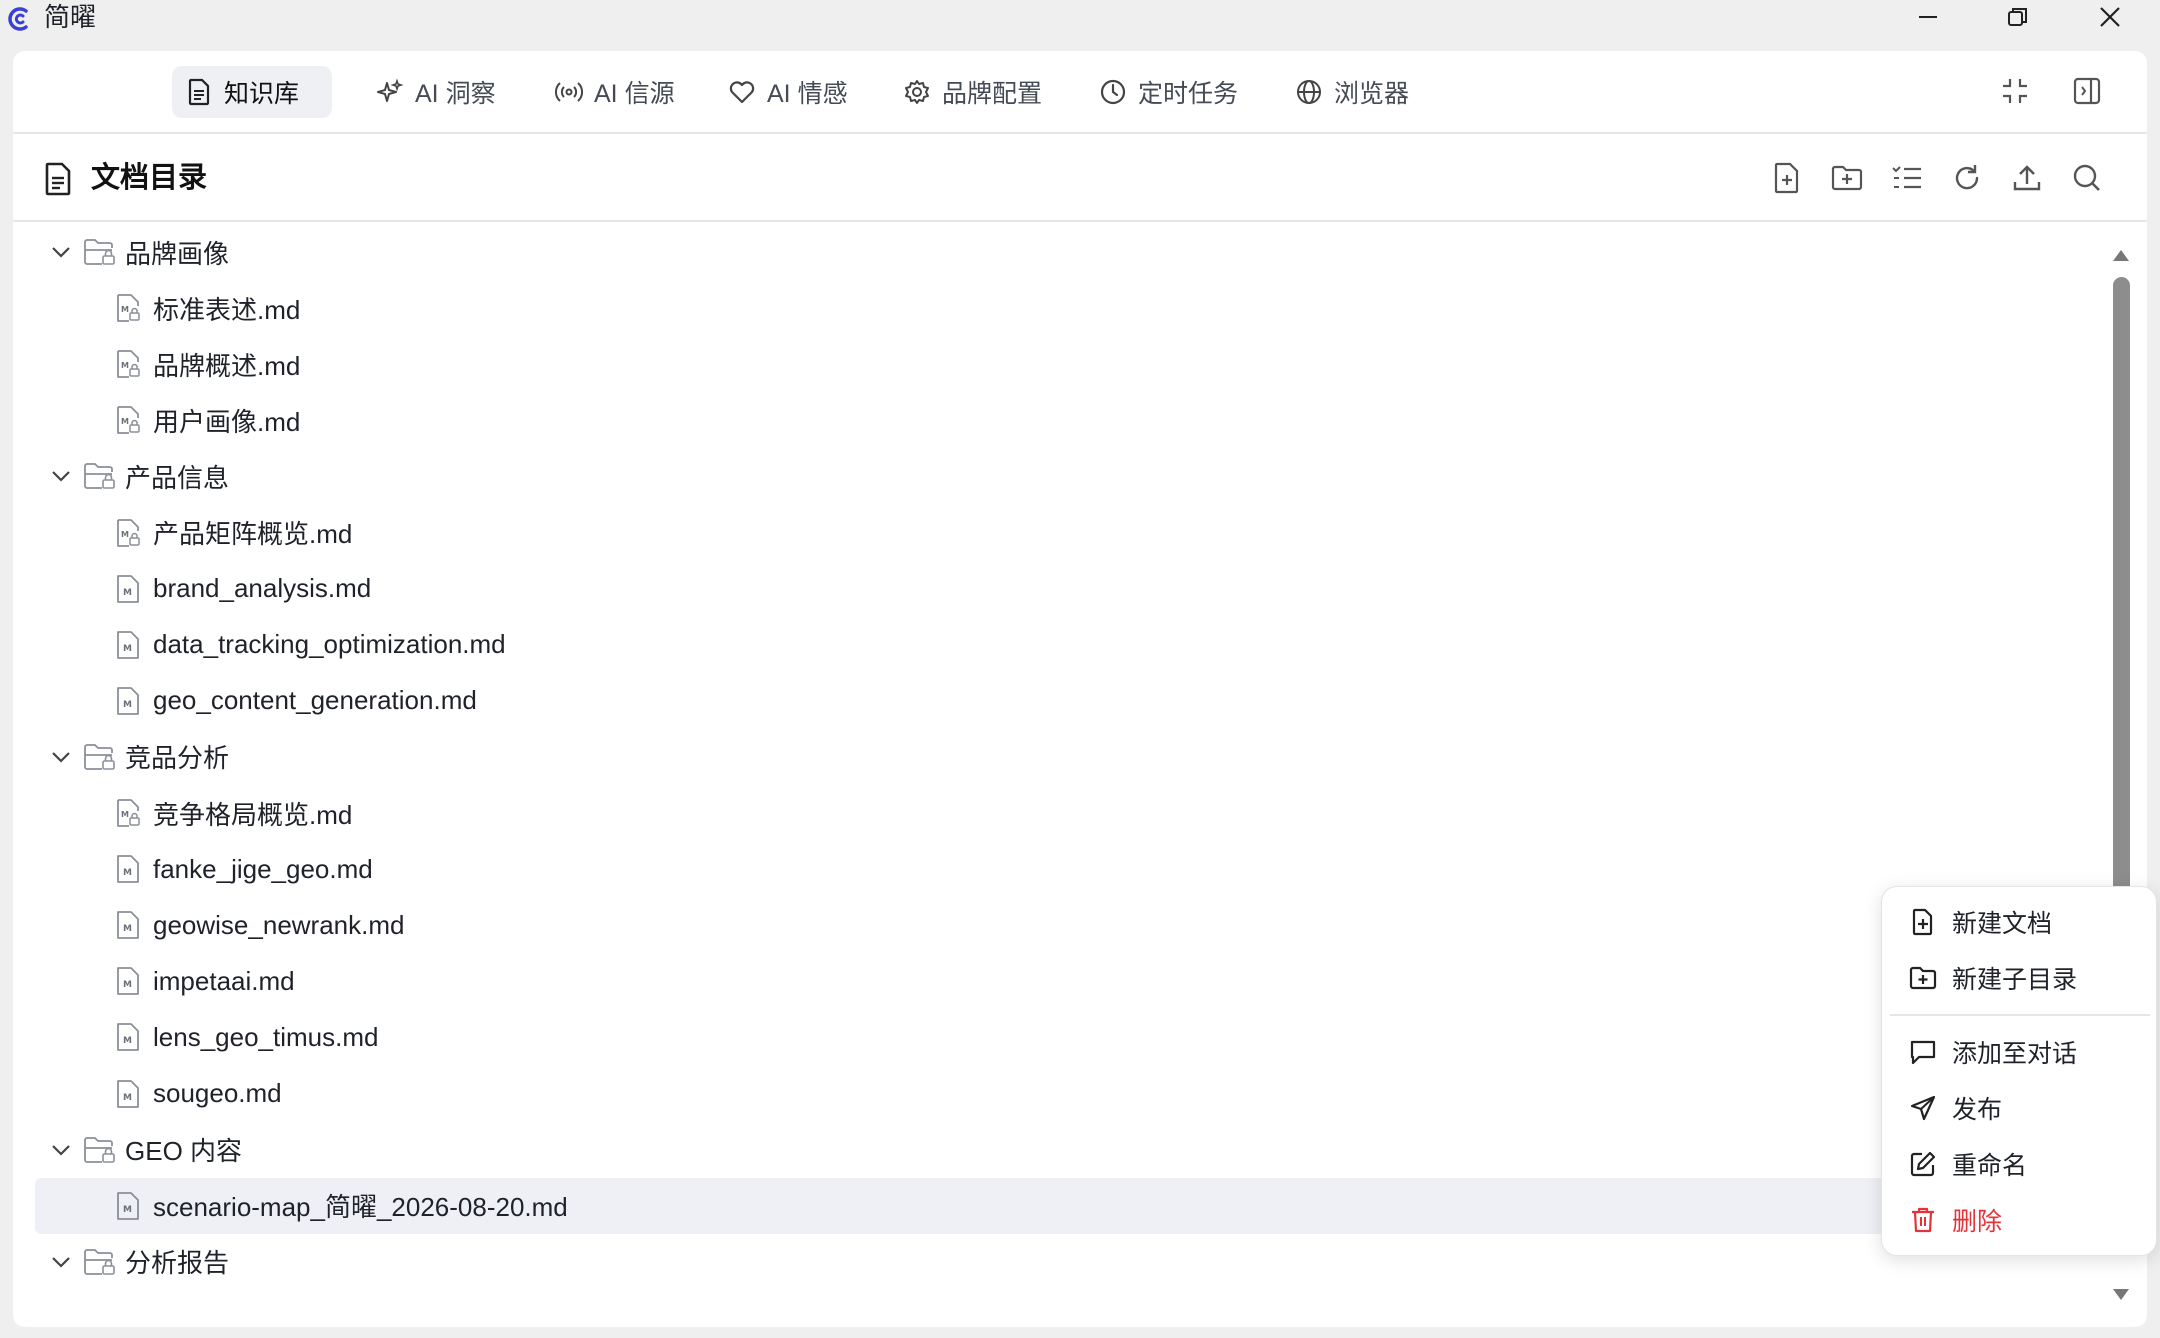 This screenshot has width=2160, height=1338. I want to click on heart-icon, so click(742, 92).